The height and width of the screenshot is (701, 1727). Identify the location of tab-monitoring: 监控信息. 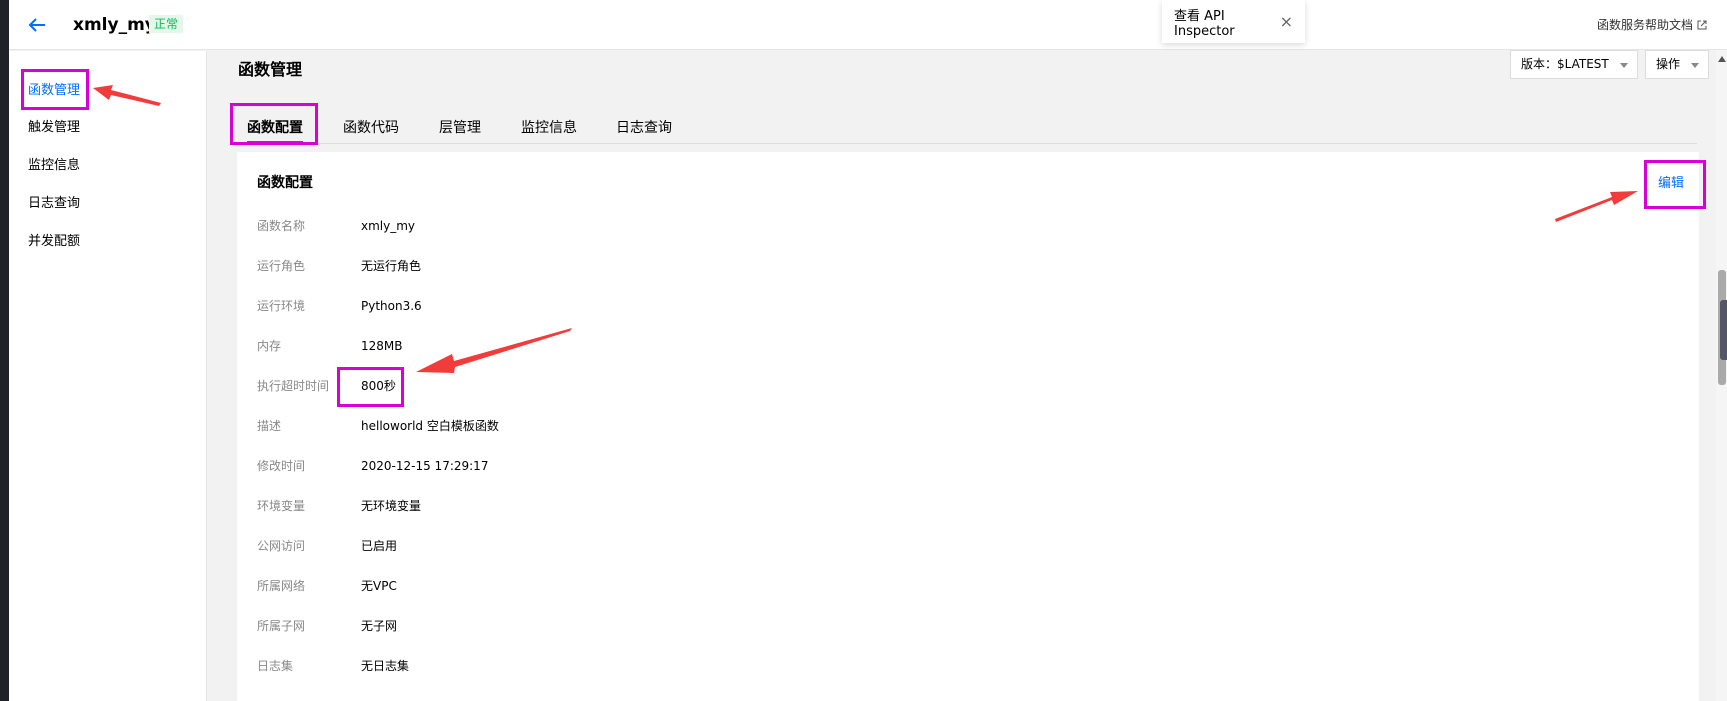
(549, 130).